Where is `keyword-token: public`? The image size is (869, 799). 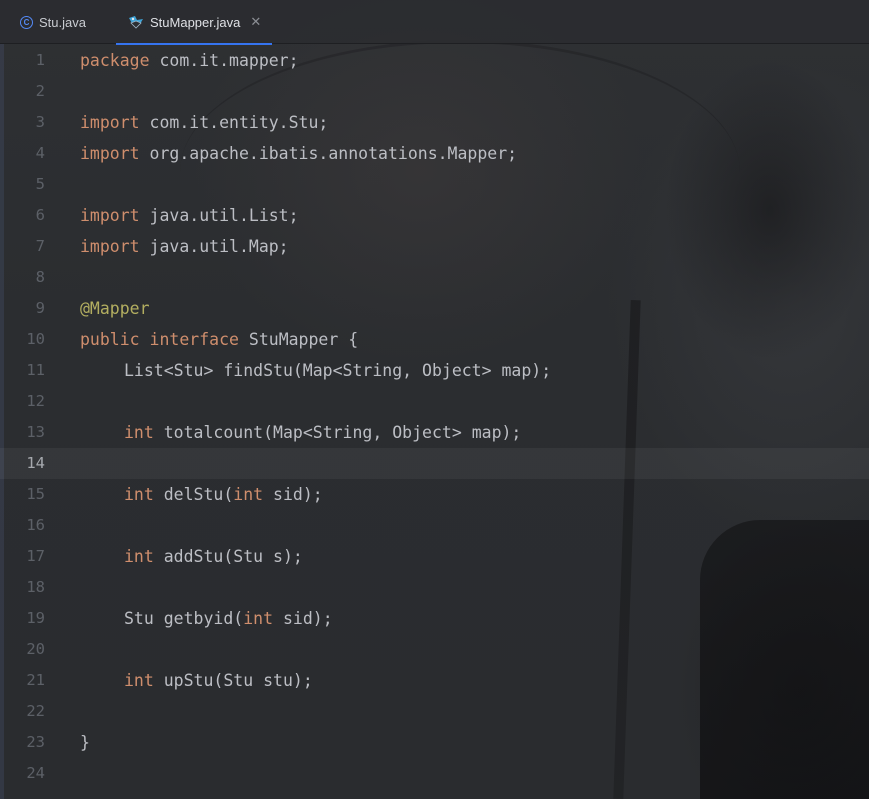 keyword-token: public is located at coordinates (110, 339).